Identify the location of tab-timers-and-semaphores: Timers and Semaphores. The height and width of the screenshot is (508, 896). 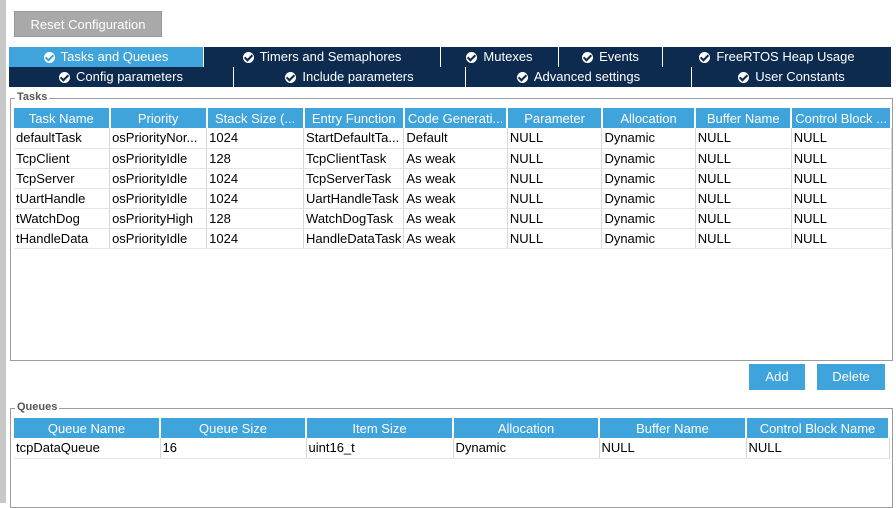
(322, 57).